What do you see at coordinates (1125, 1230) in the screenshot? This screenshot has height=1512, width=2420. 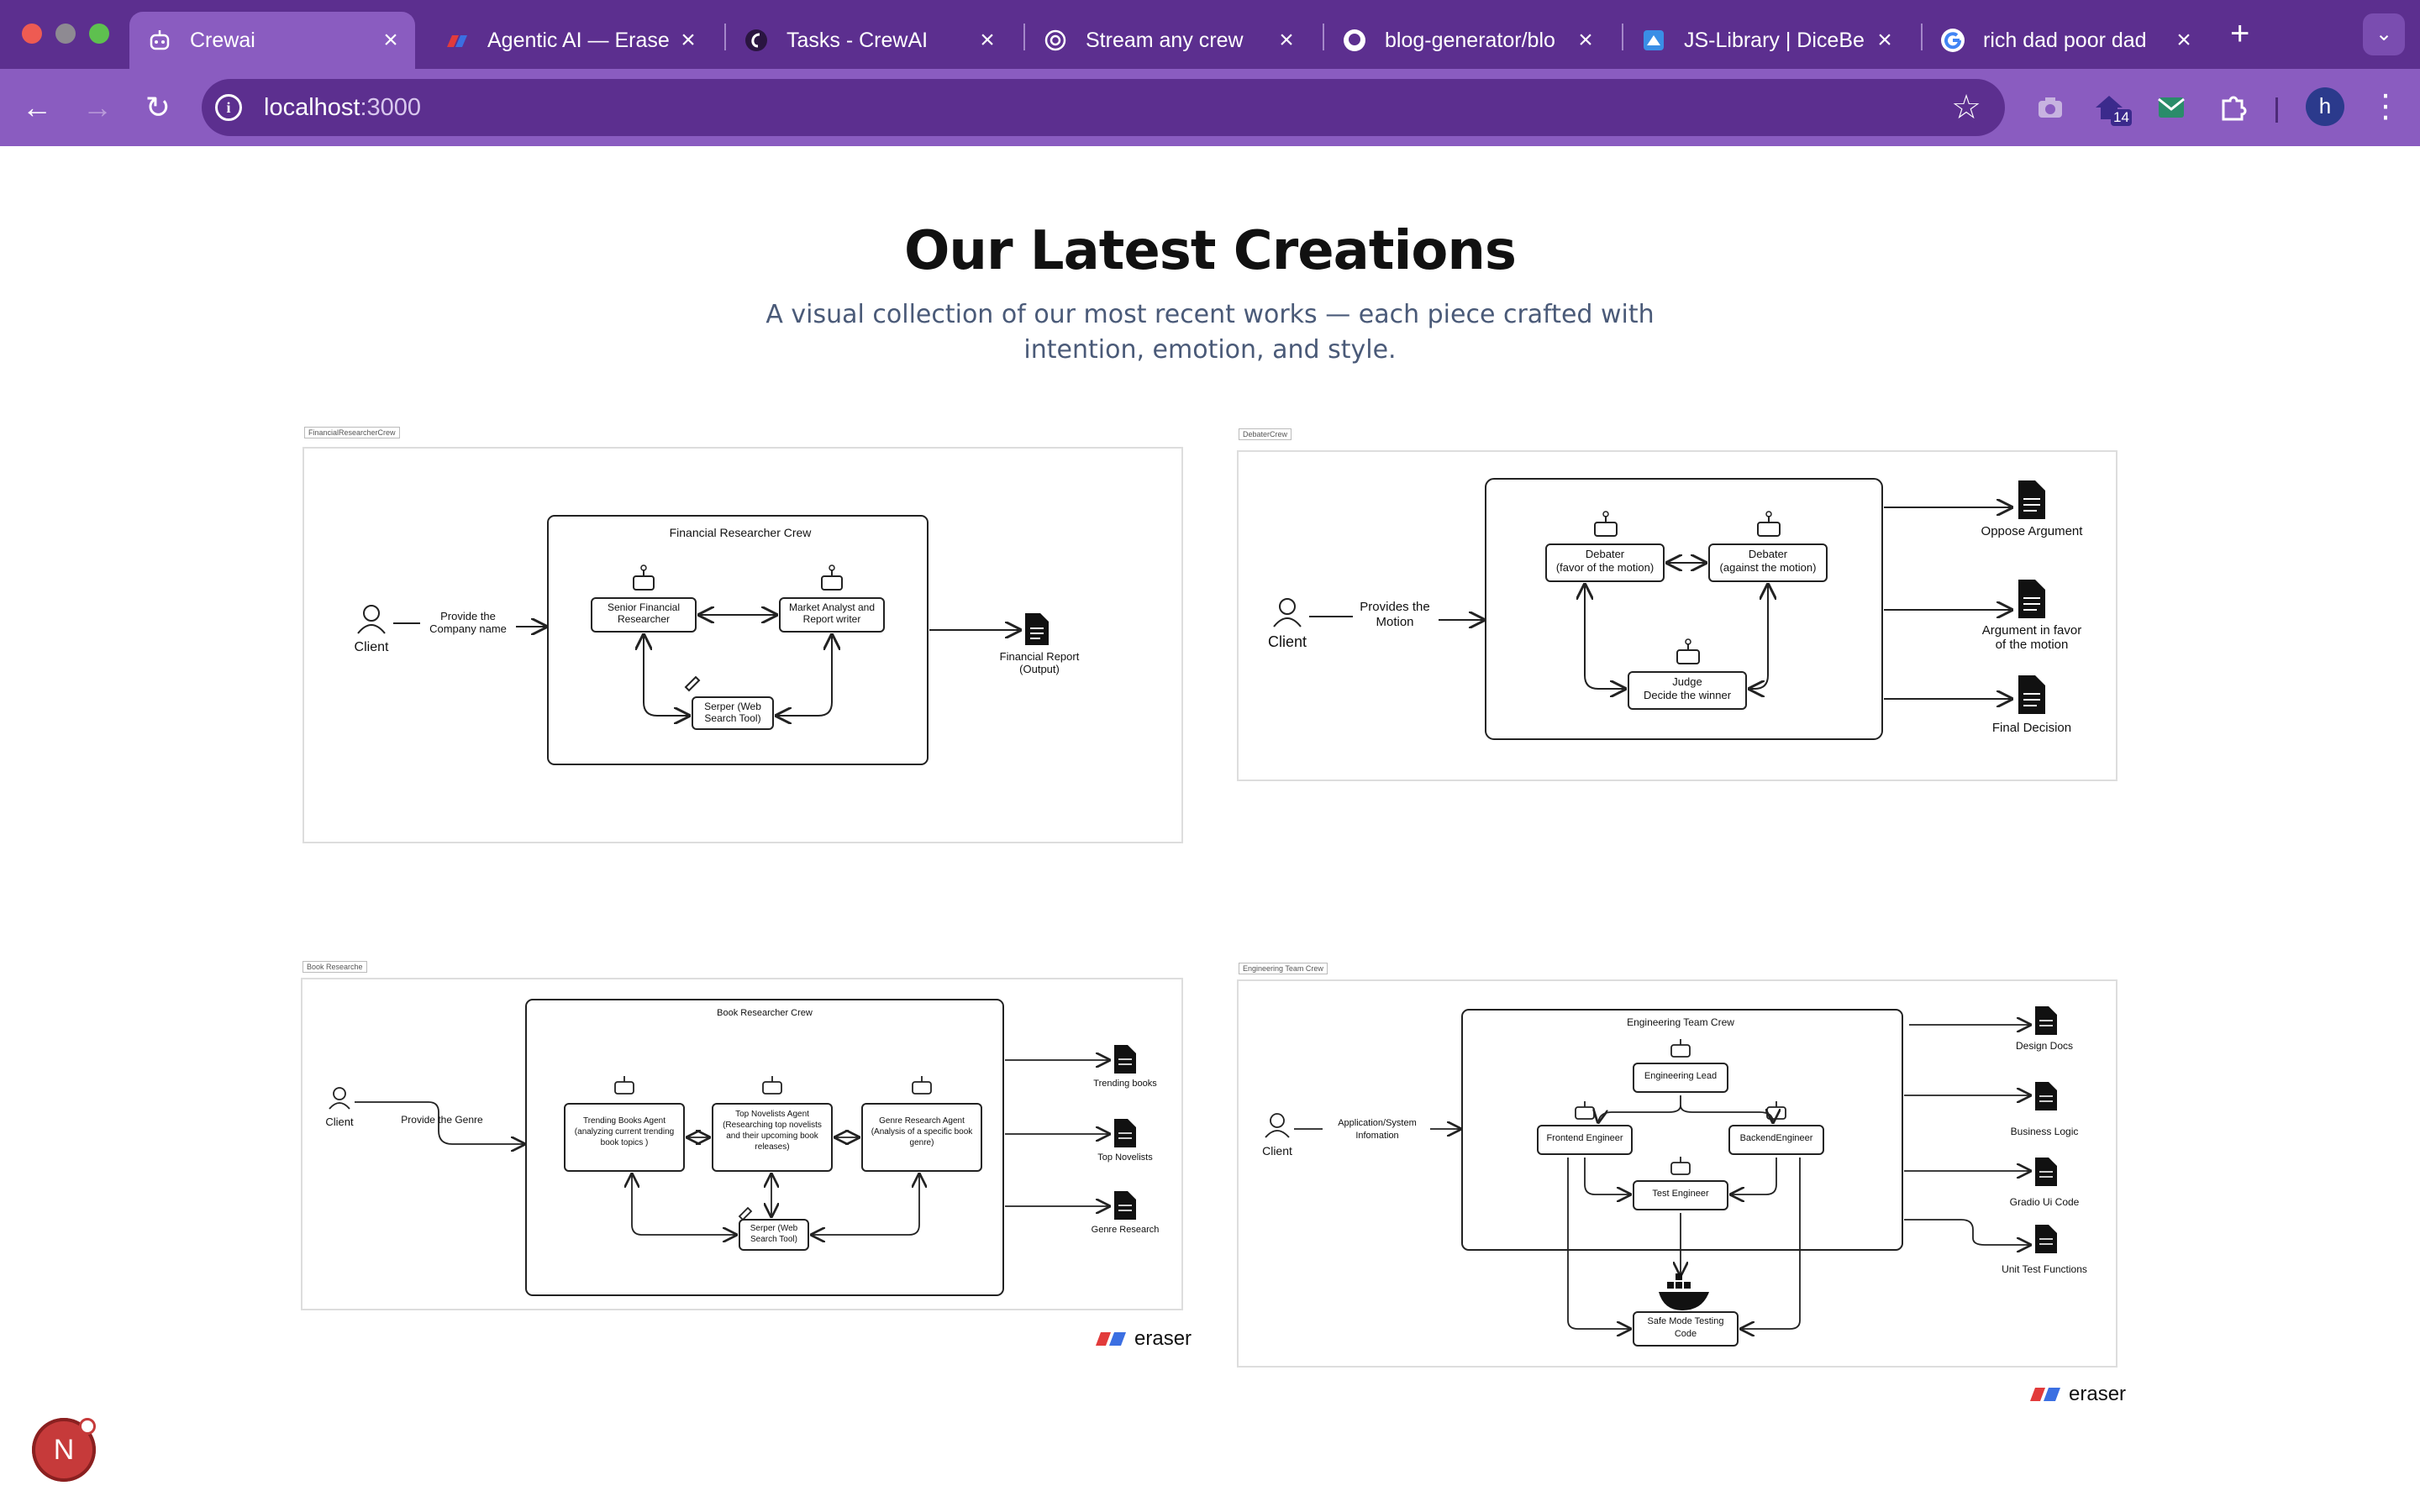 I see `output-label: Genre Research` at bounding box center [1125, 1230].